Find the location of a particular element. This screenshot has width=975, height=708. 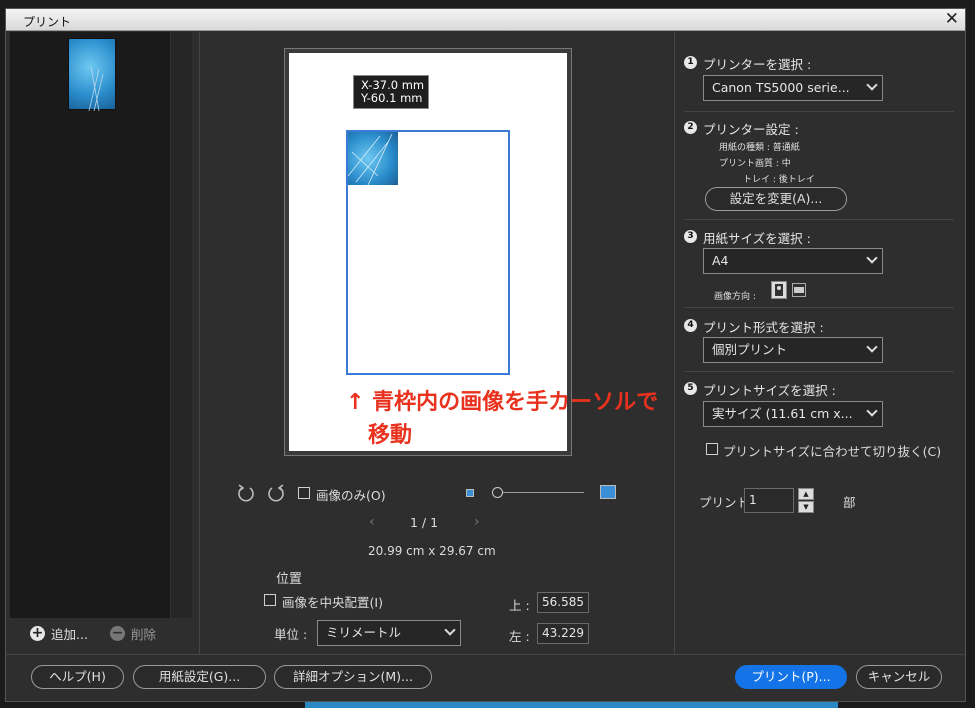

zoom-small-icon is located at coordinates (470, 493).